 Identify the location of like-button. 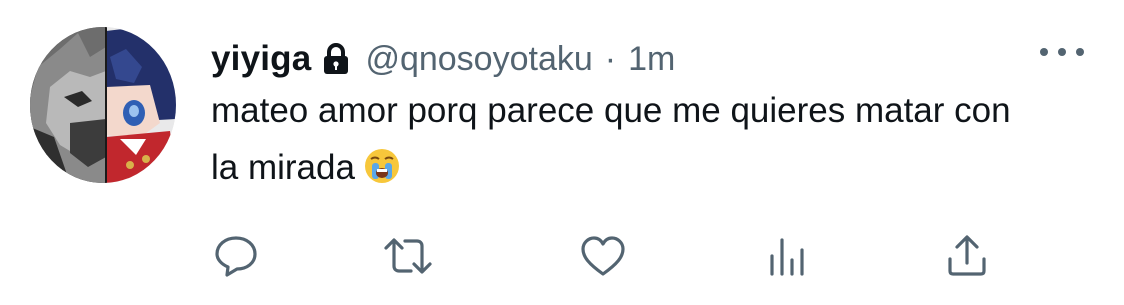
(603, 258).